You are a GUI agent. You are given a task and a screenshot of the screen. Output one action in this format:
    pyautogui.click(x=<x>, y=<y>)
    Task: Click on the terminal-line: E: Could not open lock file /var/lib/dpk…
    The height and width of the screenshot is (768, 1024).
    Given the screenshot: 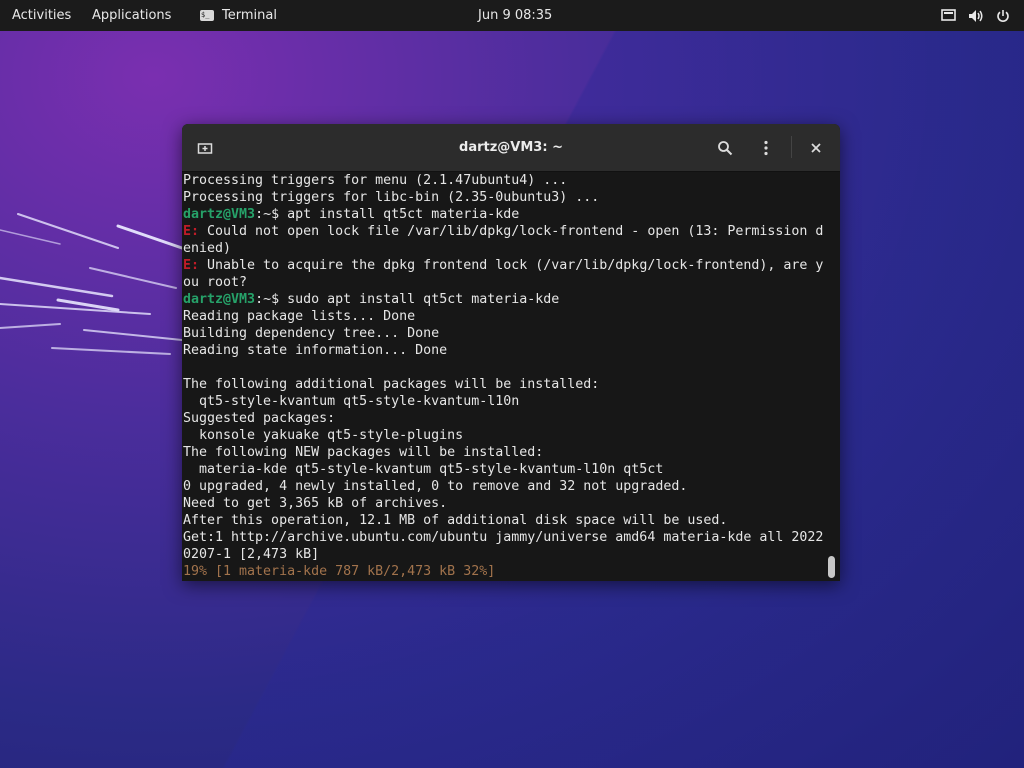 What is the action you would take?
    pyautogui.click(x=503, y=231)
    